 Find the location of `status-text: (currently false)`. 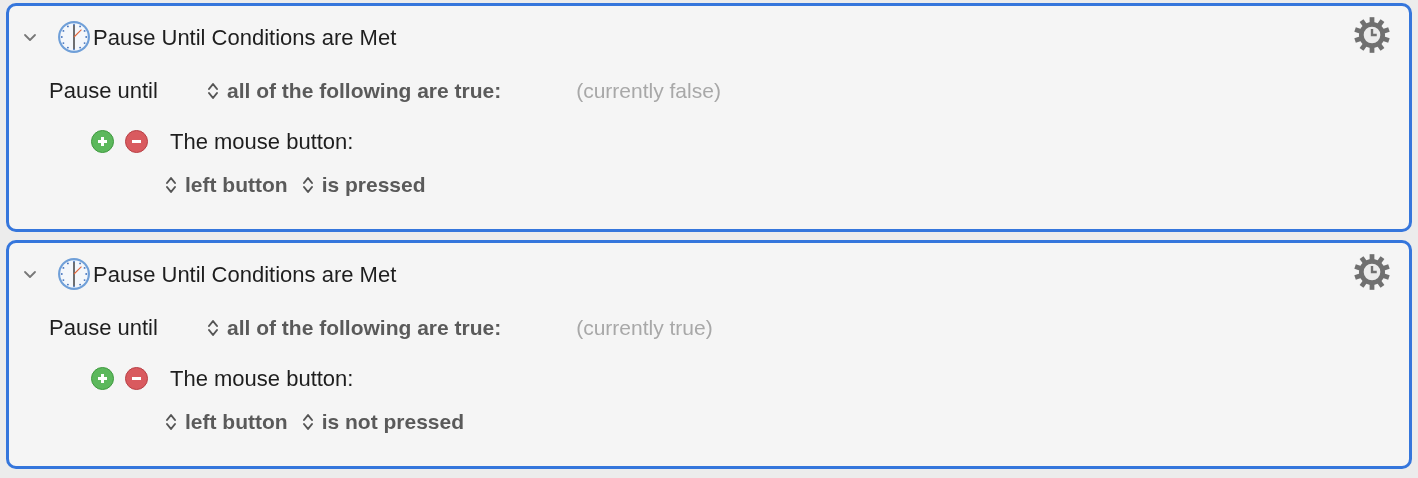

status-text: (currently false) is located at coordinates (648, 90).